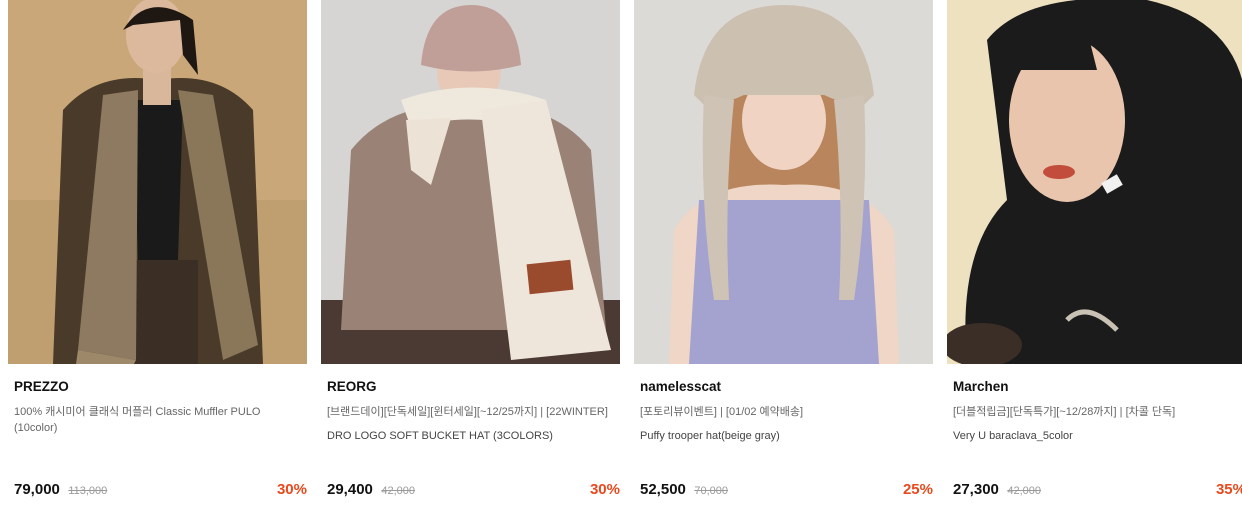  I want to click on sale-price: 52,500, so click(663, 489).